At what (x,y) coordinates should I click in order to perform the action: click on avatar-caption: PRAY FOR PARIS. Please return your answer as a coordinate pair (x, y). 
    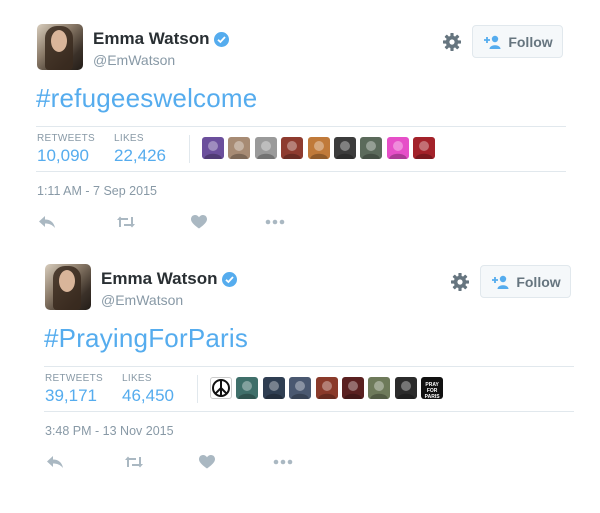
    Looking at the image, I should click on (432, 390).